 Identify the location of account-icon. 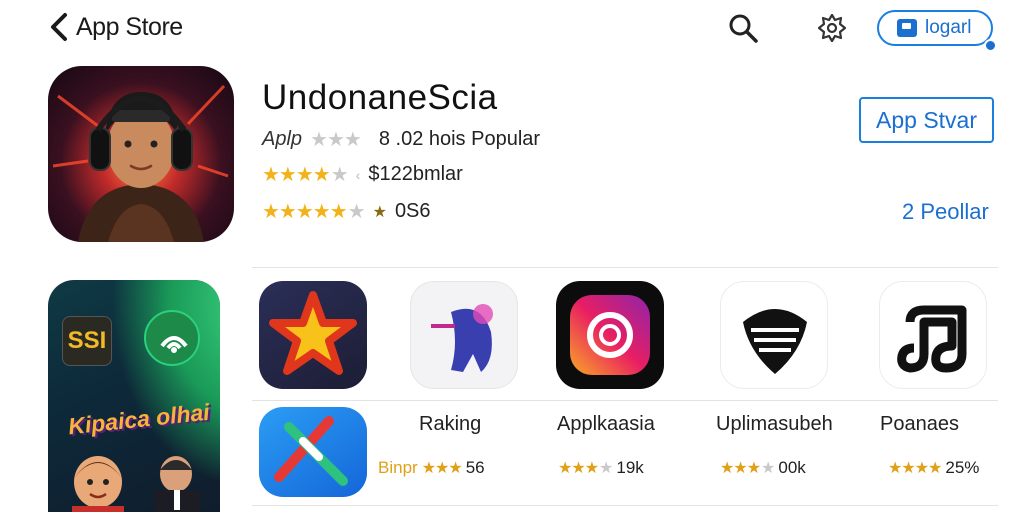
(907, 28).